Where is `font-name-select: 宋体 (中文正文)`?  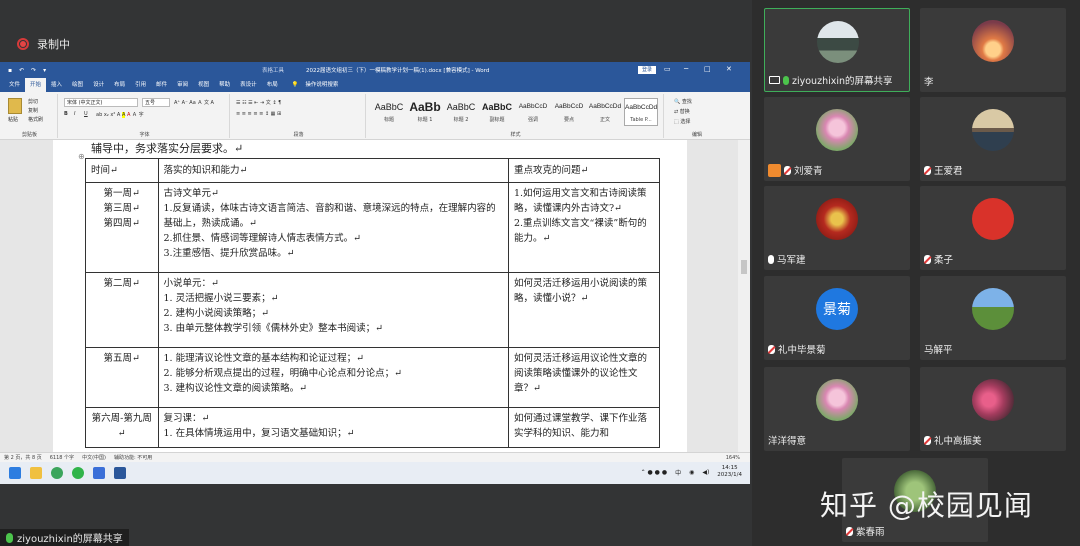 font-name-select: 宋体 (中文正文) is located at coordinates (101, 102).